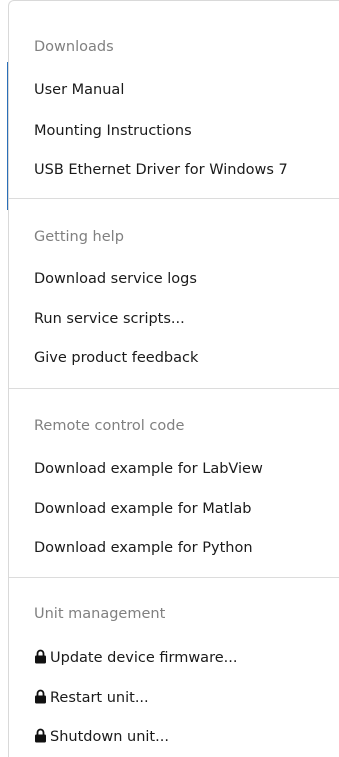 The image size is (339, 757). I want to click on menu-item-download-service-logs: Download service logs, so click(115, 279).